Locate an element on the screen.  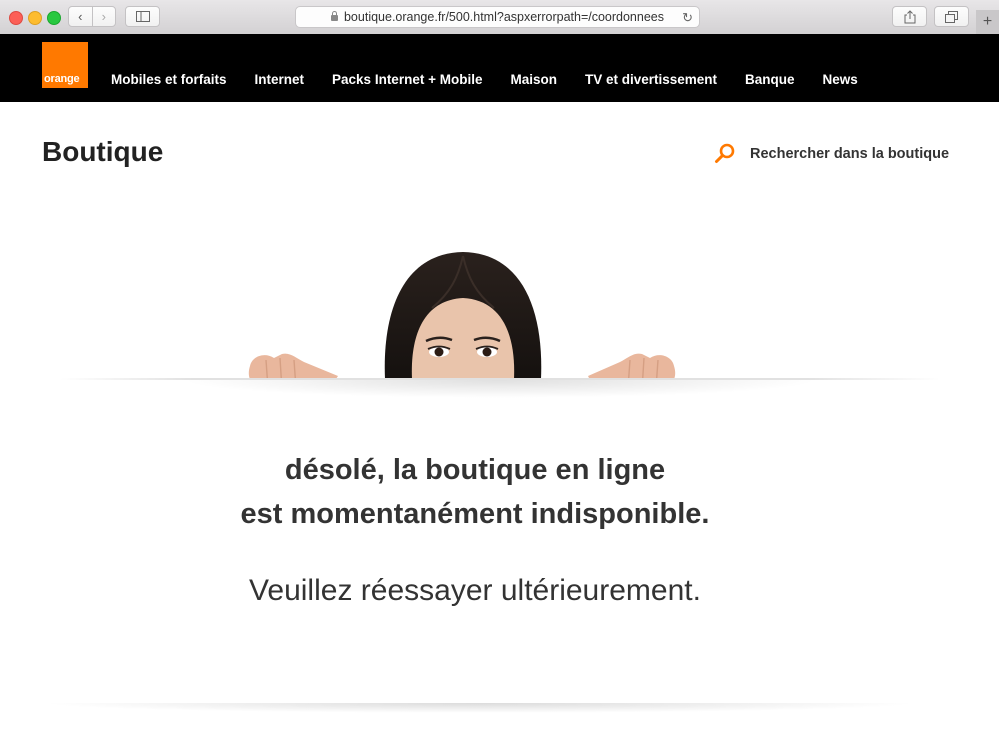
new-tab-button: + is located at coordinates (987, 22).